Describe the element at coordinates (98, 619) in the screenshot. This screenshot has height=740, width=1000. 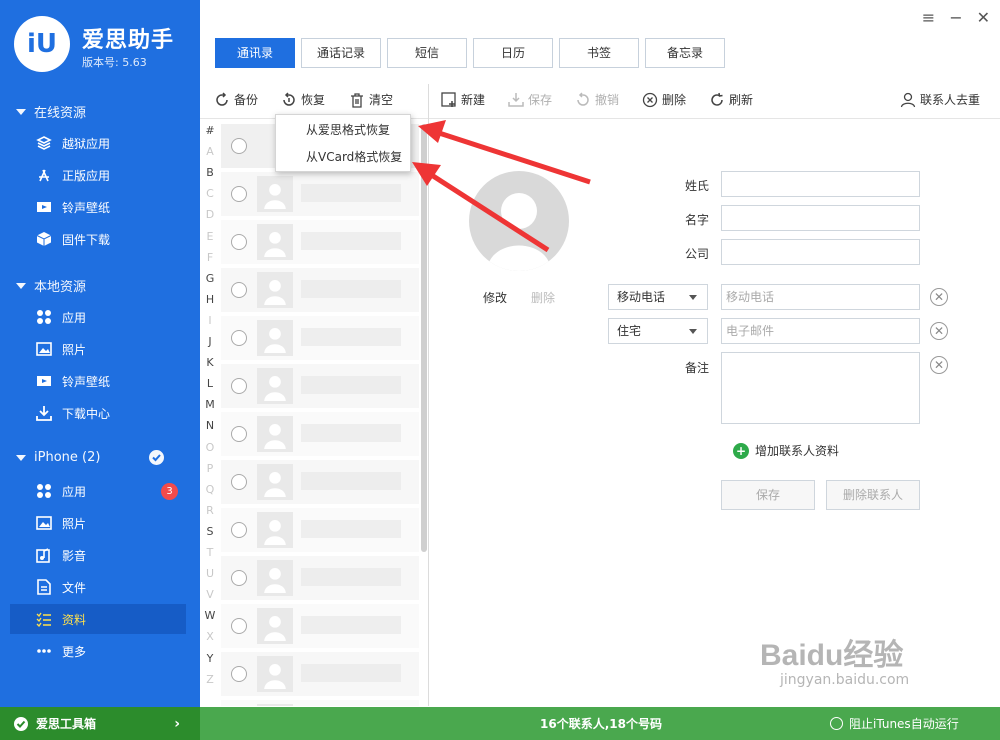
I see `sidebar-item-iphone-data: 资料` at that location.